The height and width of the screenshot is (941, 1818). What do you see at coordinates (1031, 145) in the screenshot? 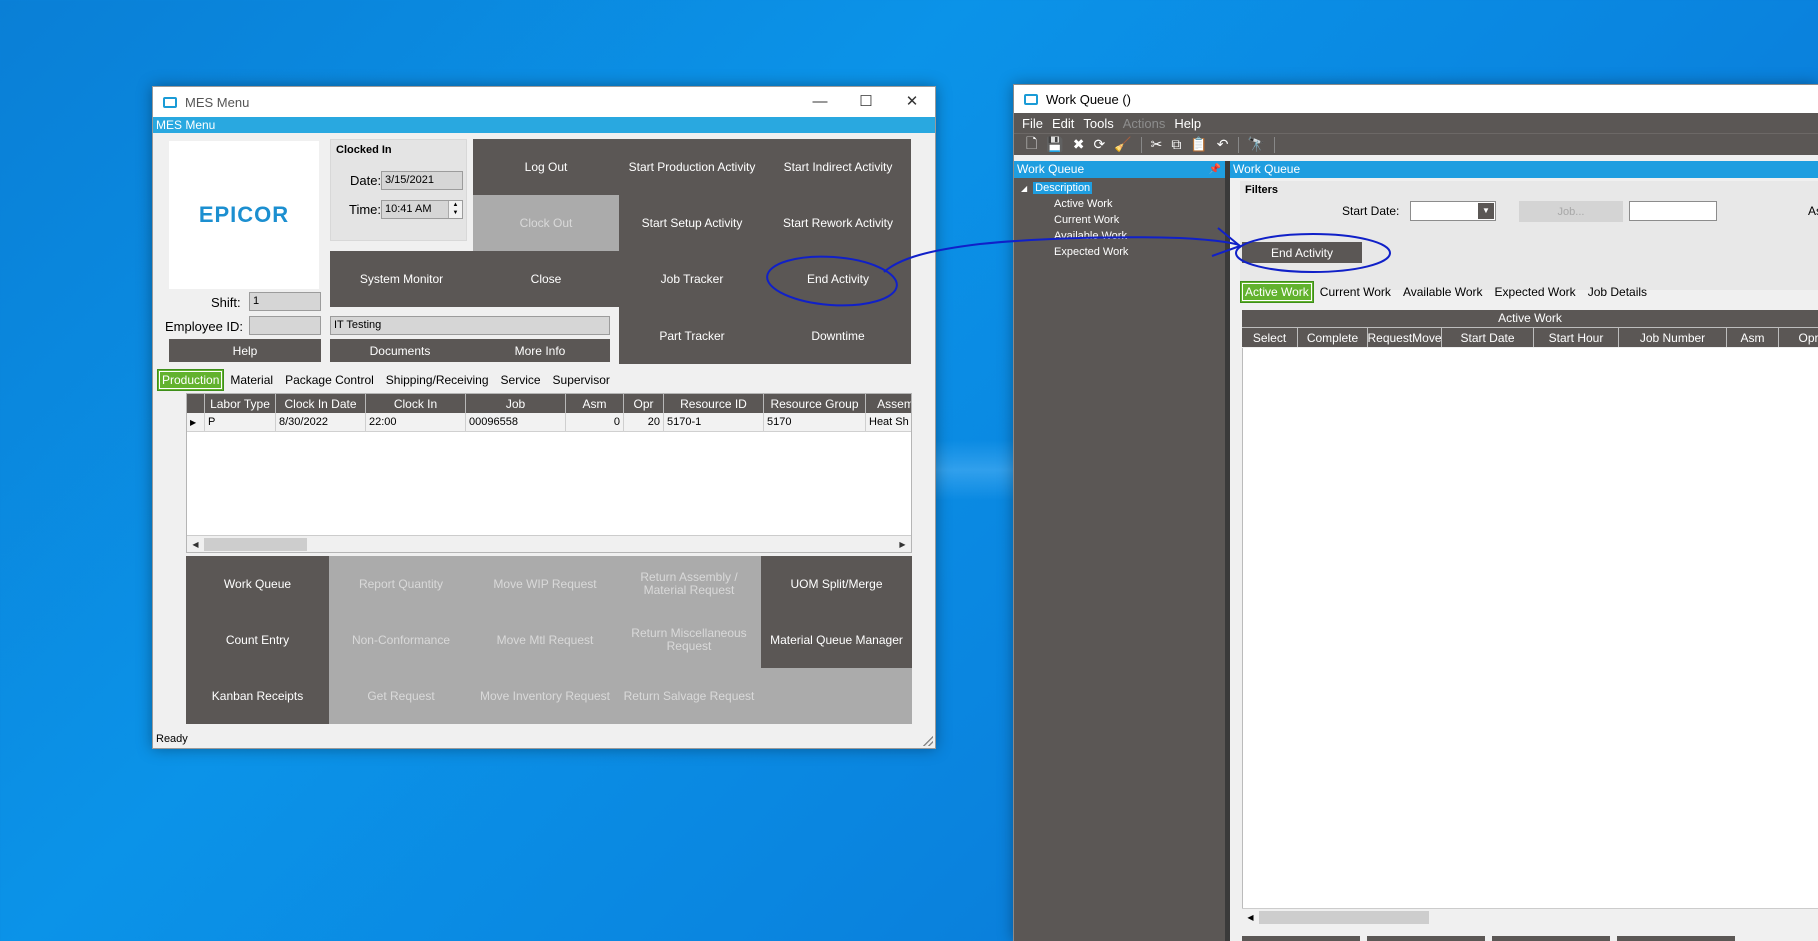
I see `new-icon: 🗋` at bounding box center [1031, 145].